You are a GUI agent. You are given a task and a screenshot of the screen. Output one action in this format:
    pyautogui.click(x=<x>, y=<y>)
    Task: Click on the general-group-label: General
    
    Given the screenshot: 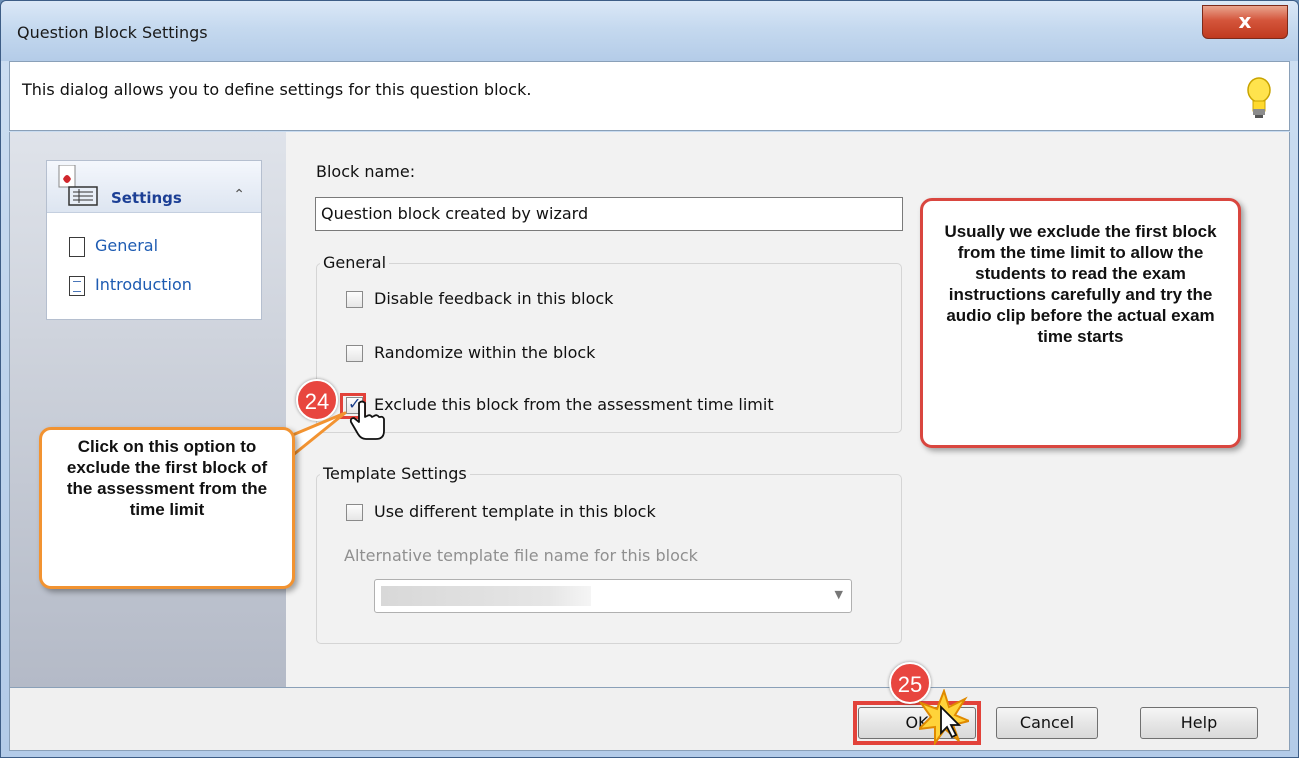 What is the action you would take?
    pyautogui.click(x=355, y=262)
    